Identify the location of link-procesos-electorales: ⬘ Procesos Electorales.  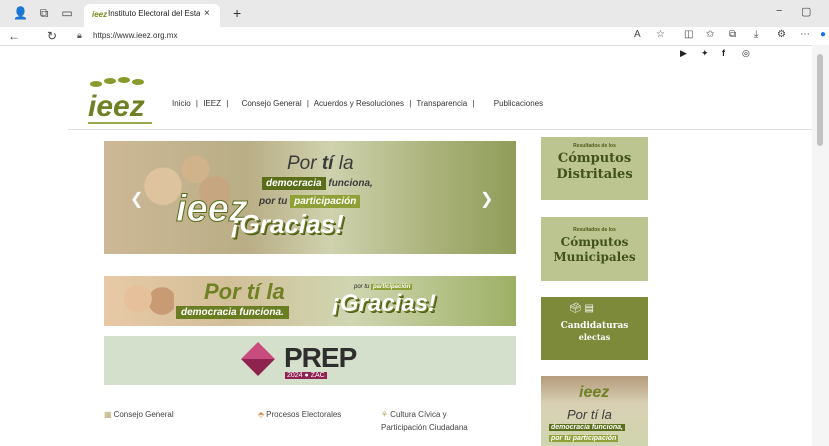
(299, 414).